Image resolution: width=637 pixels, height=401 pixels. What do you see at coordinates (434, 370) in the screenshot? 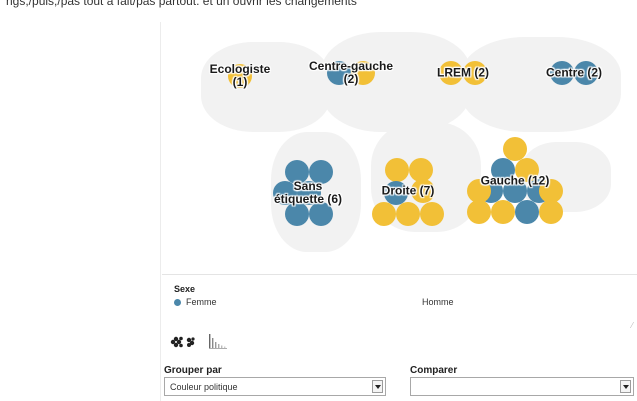
I see `compare-label: Comparer` at bounding box center [434, 370].